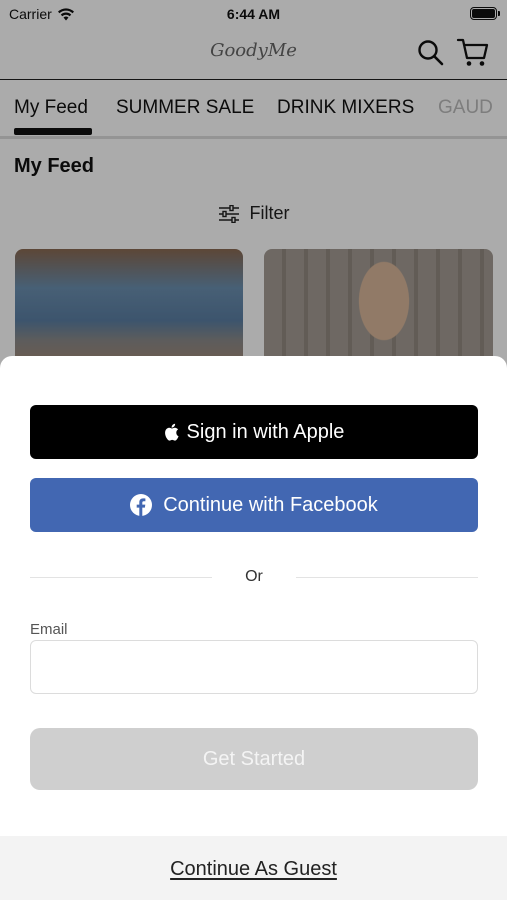  Describe the element at coordinates (387, 577) in the screenshot. I see `divider-line-right` at that location.